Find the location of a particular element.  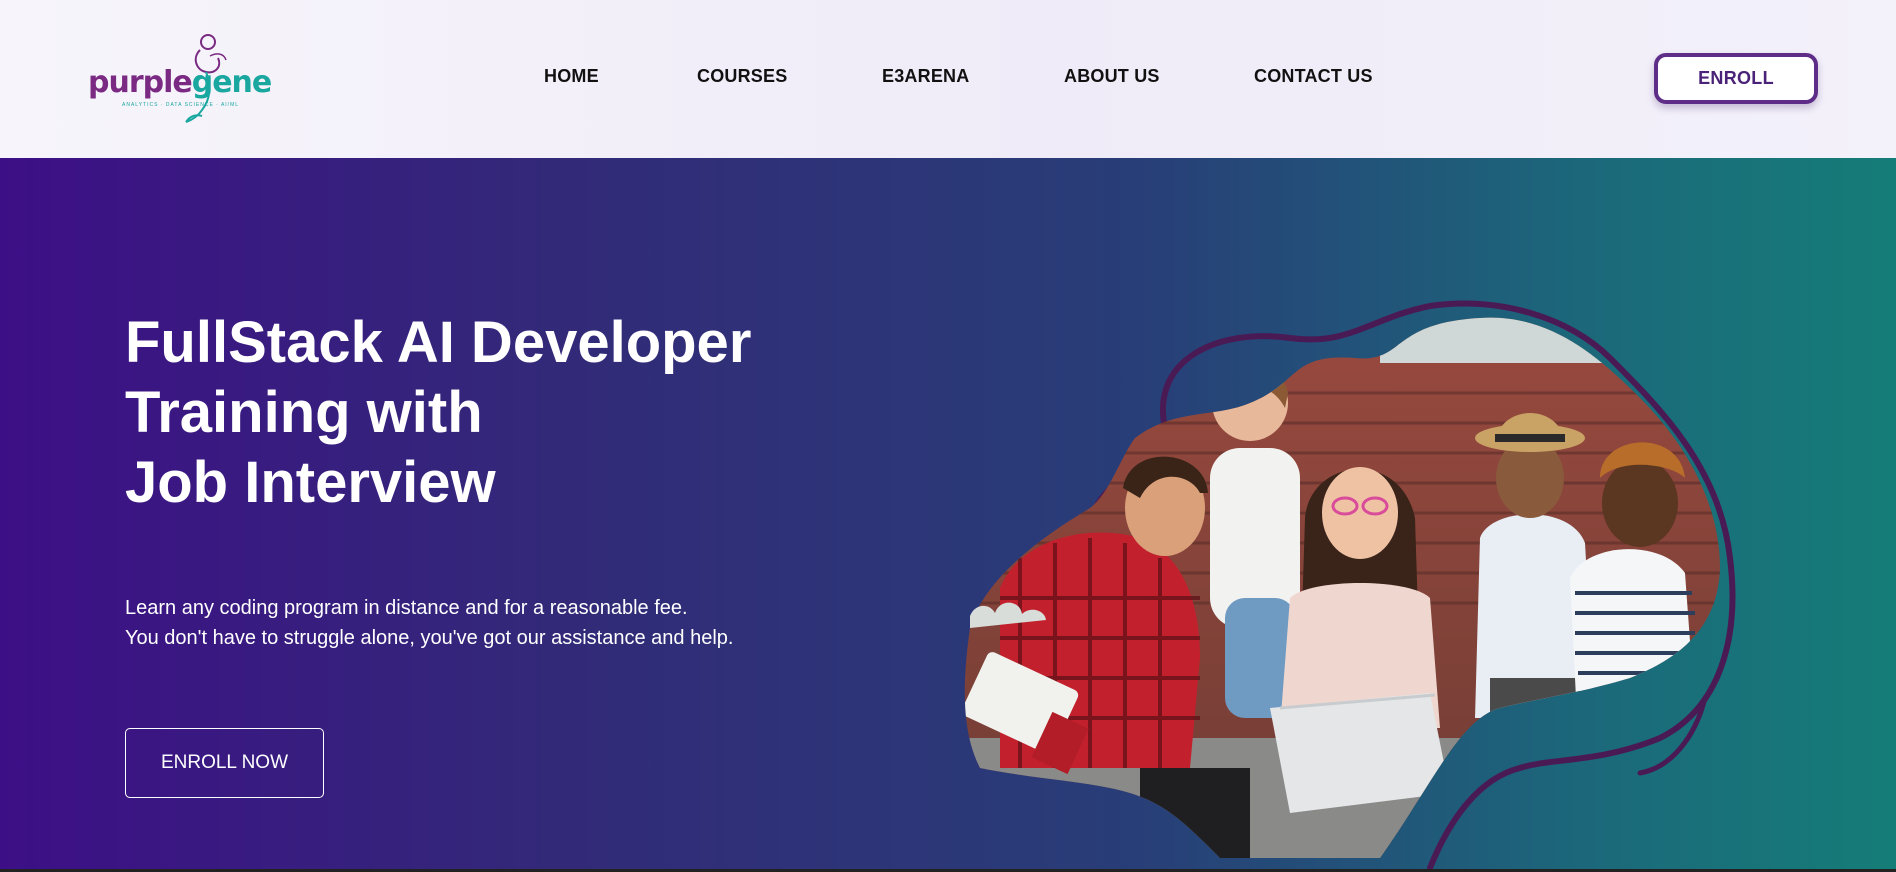

logo-word-purple: purple is located at coordinates (140, 82).